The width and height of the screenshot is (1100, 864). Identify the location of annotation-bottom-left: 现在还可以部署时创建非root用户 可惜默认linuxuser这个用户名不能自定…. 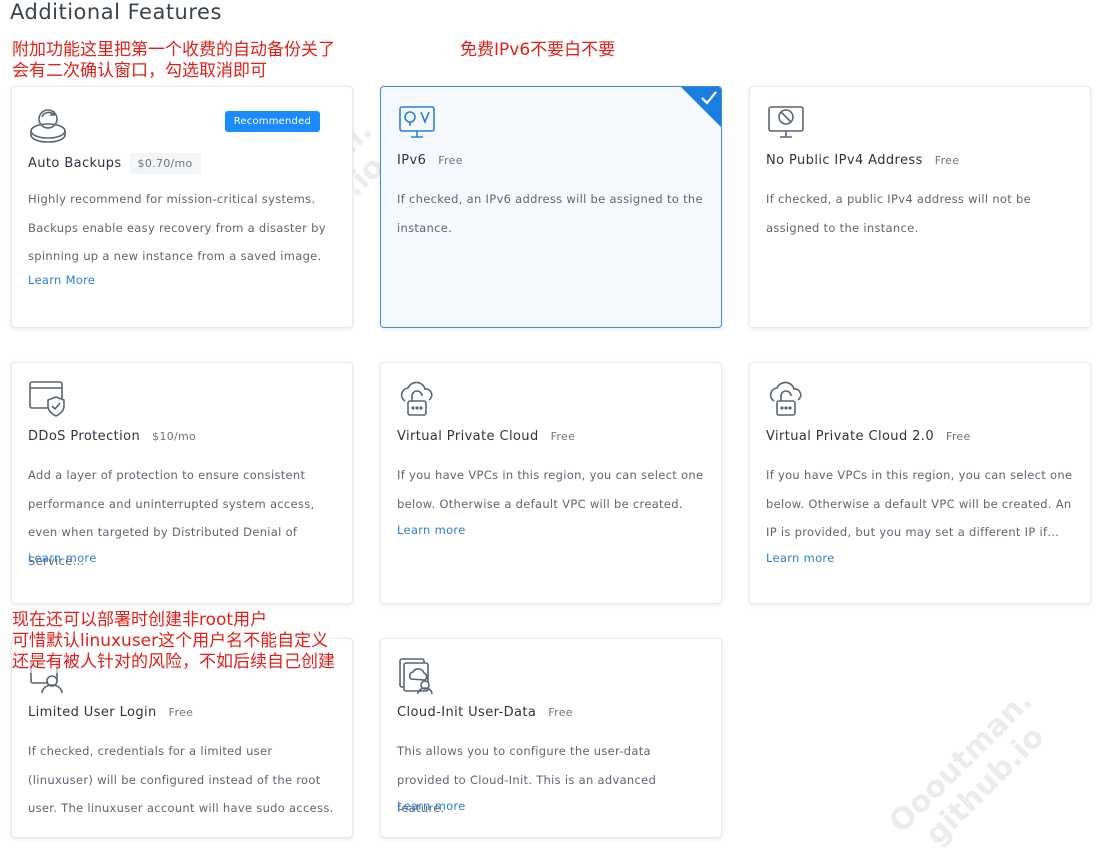
(173, 641).